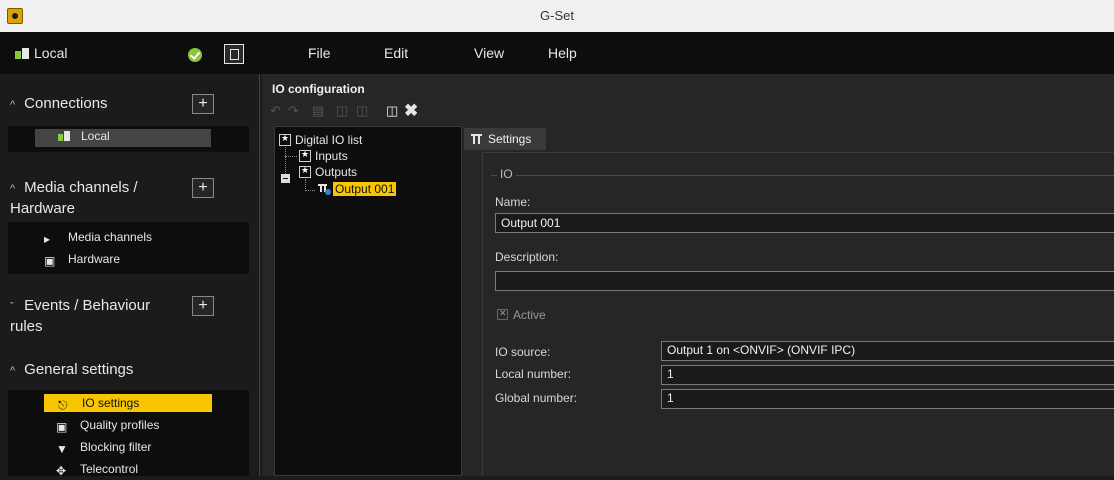 The image size is (1114, 480). What do you see at coordinates (562, 53) in the screenshot?
I see `menu-help: Help` at bounding box center [562, 53].